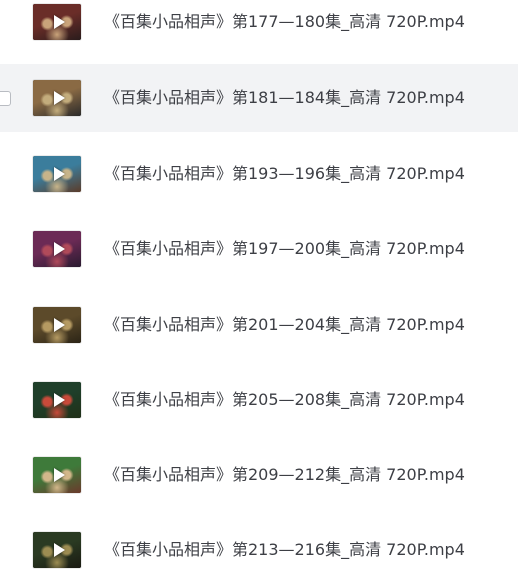  I want to click on file-name: 《百集小品相声》第181—184集_高清 720P.mp4, so click(284, 98).